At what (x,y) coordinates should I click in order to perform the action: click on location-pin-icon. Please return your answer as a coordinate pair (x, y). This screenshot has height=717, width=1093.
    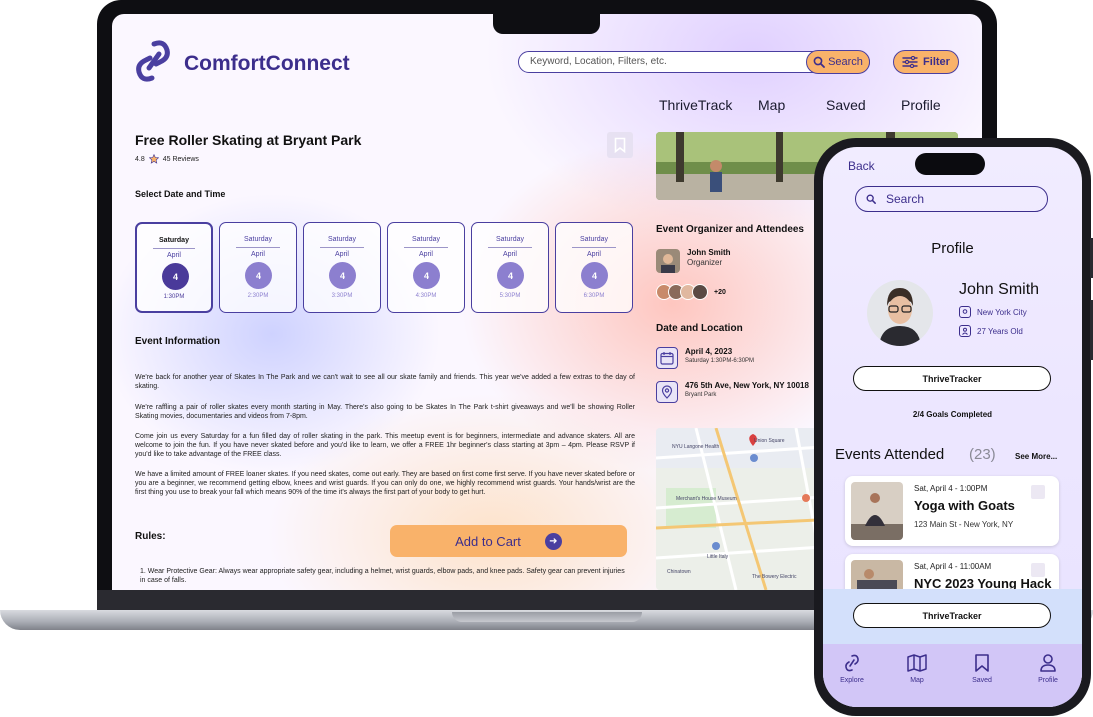
    Looking at the image, I should click on (667, 392).